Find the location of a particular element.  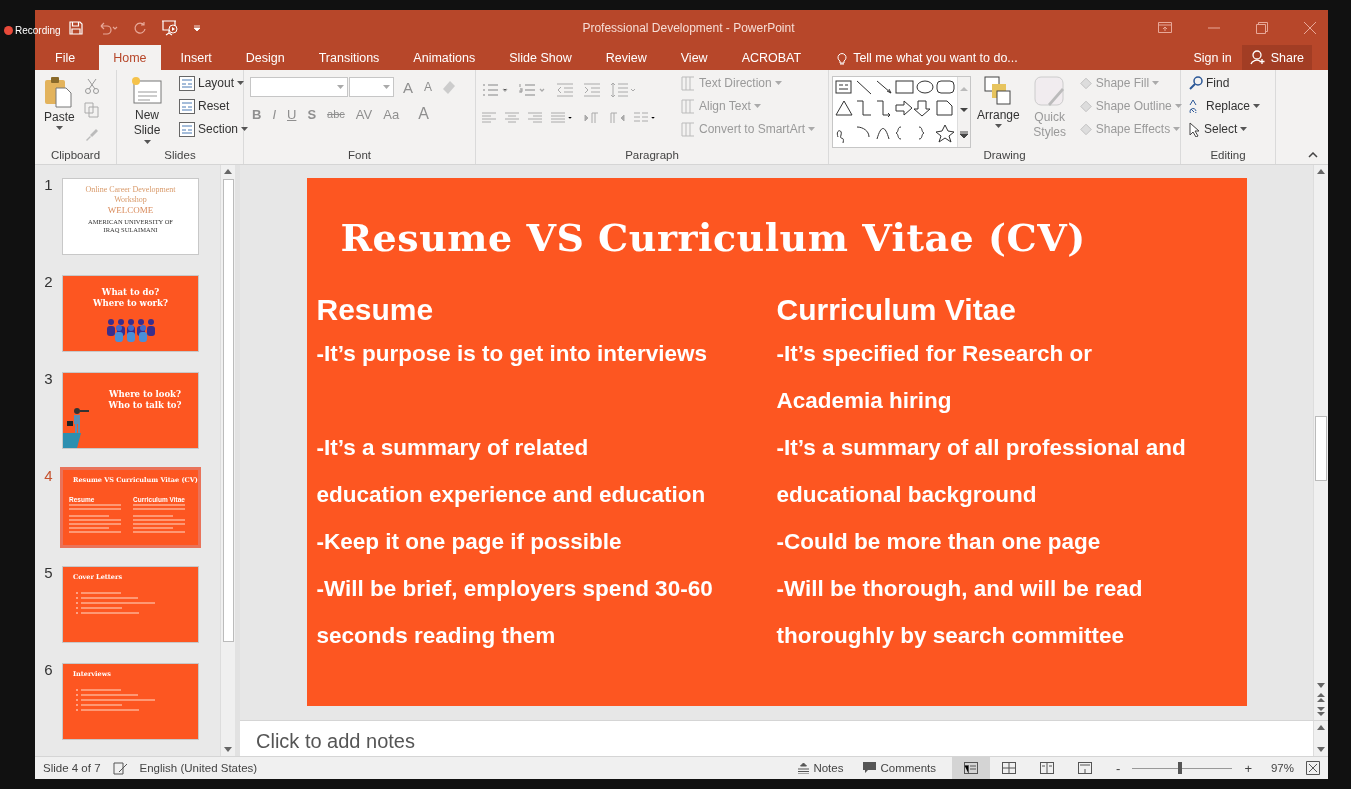

editing-command-button: Replace is located at coordinates (1225, 106).